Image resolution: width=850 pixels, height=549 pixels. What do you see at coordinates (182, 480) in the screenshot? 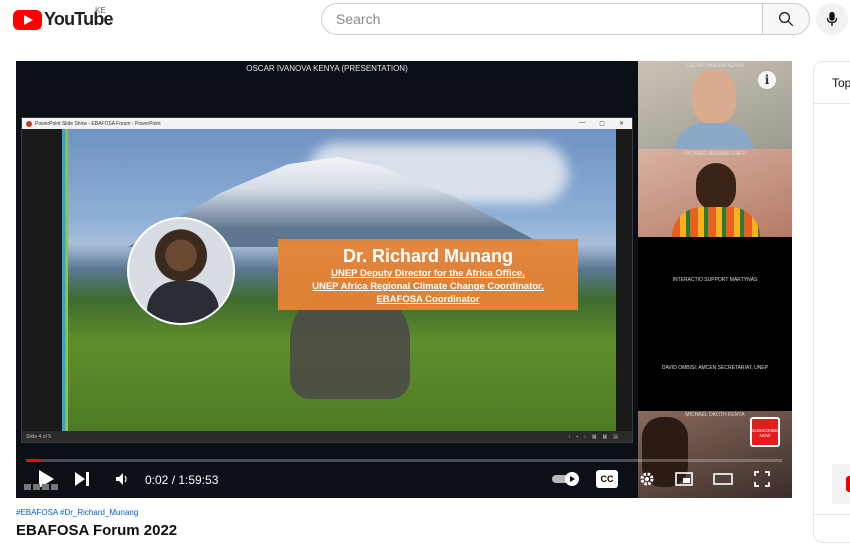
I see `time-display: 0:02 / 1:59:53` at bounding box center [182, 480].